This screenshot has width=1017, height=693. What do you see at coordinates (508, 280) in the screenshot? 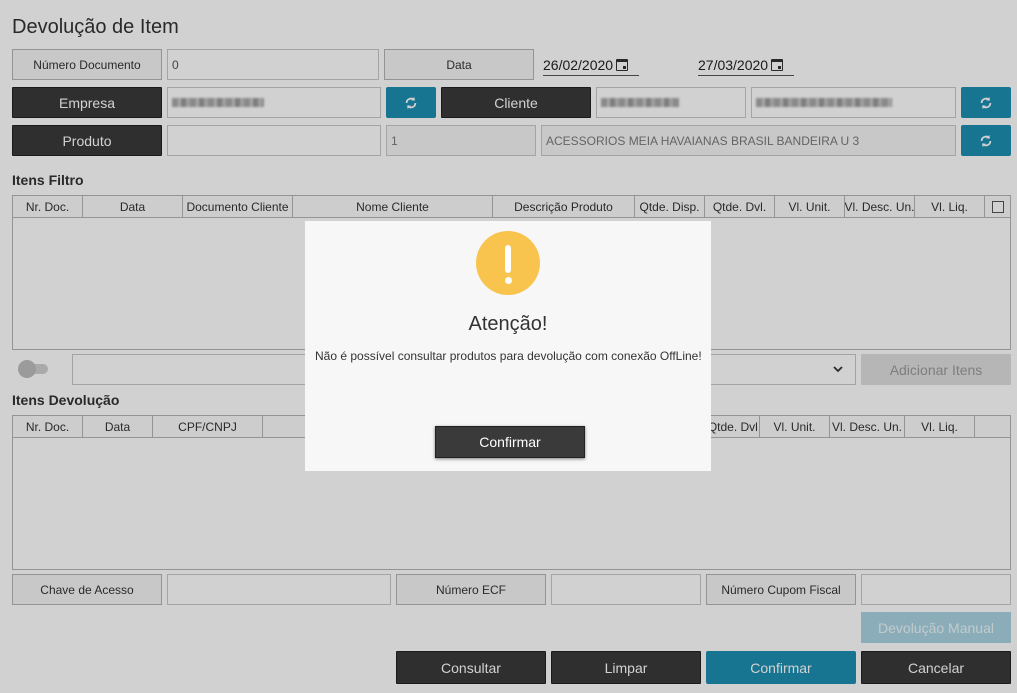
I see `warning-icon-dot` at bounding box center [508, 280].